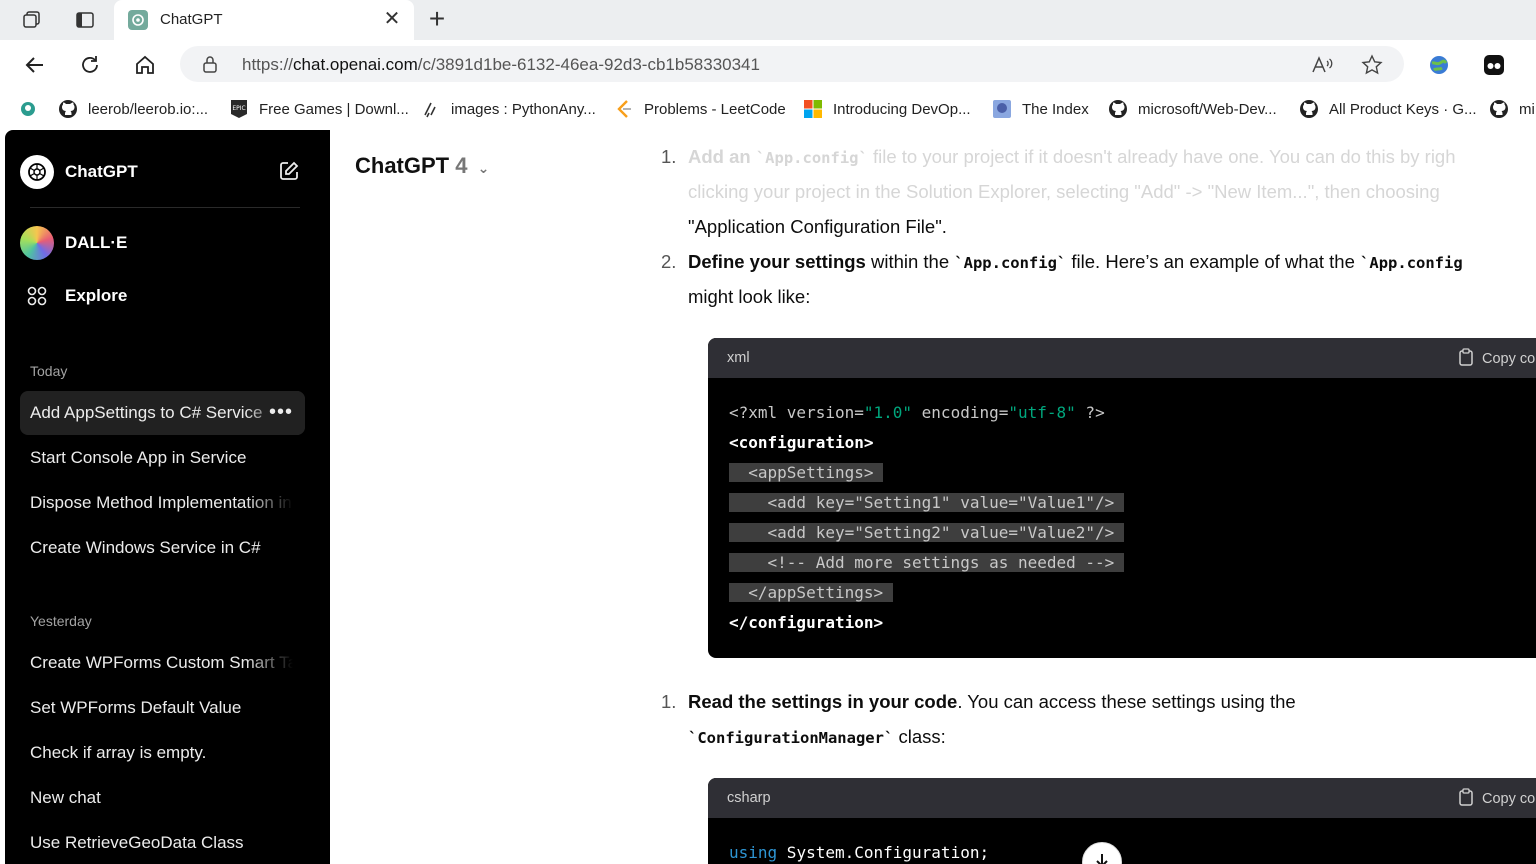 This screenshot has width=1536, height=864. I want to click on tab-chatgpt: ChatGPT ✕, so click(264, 20).